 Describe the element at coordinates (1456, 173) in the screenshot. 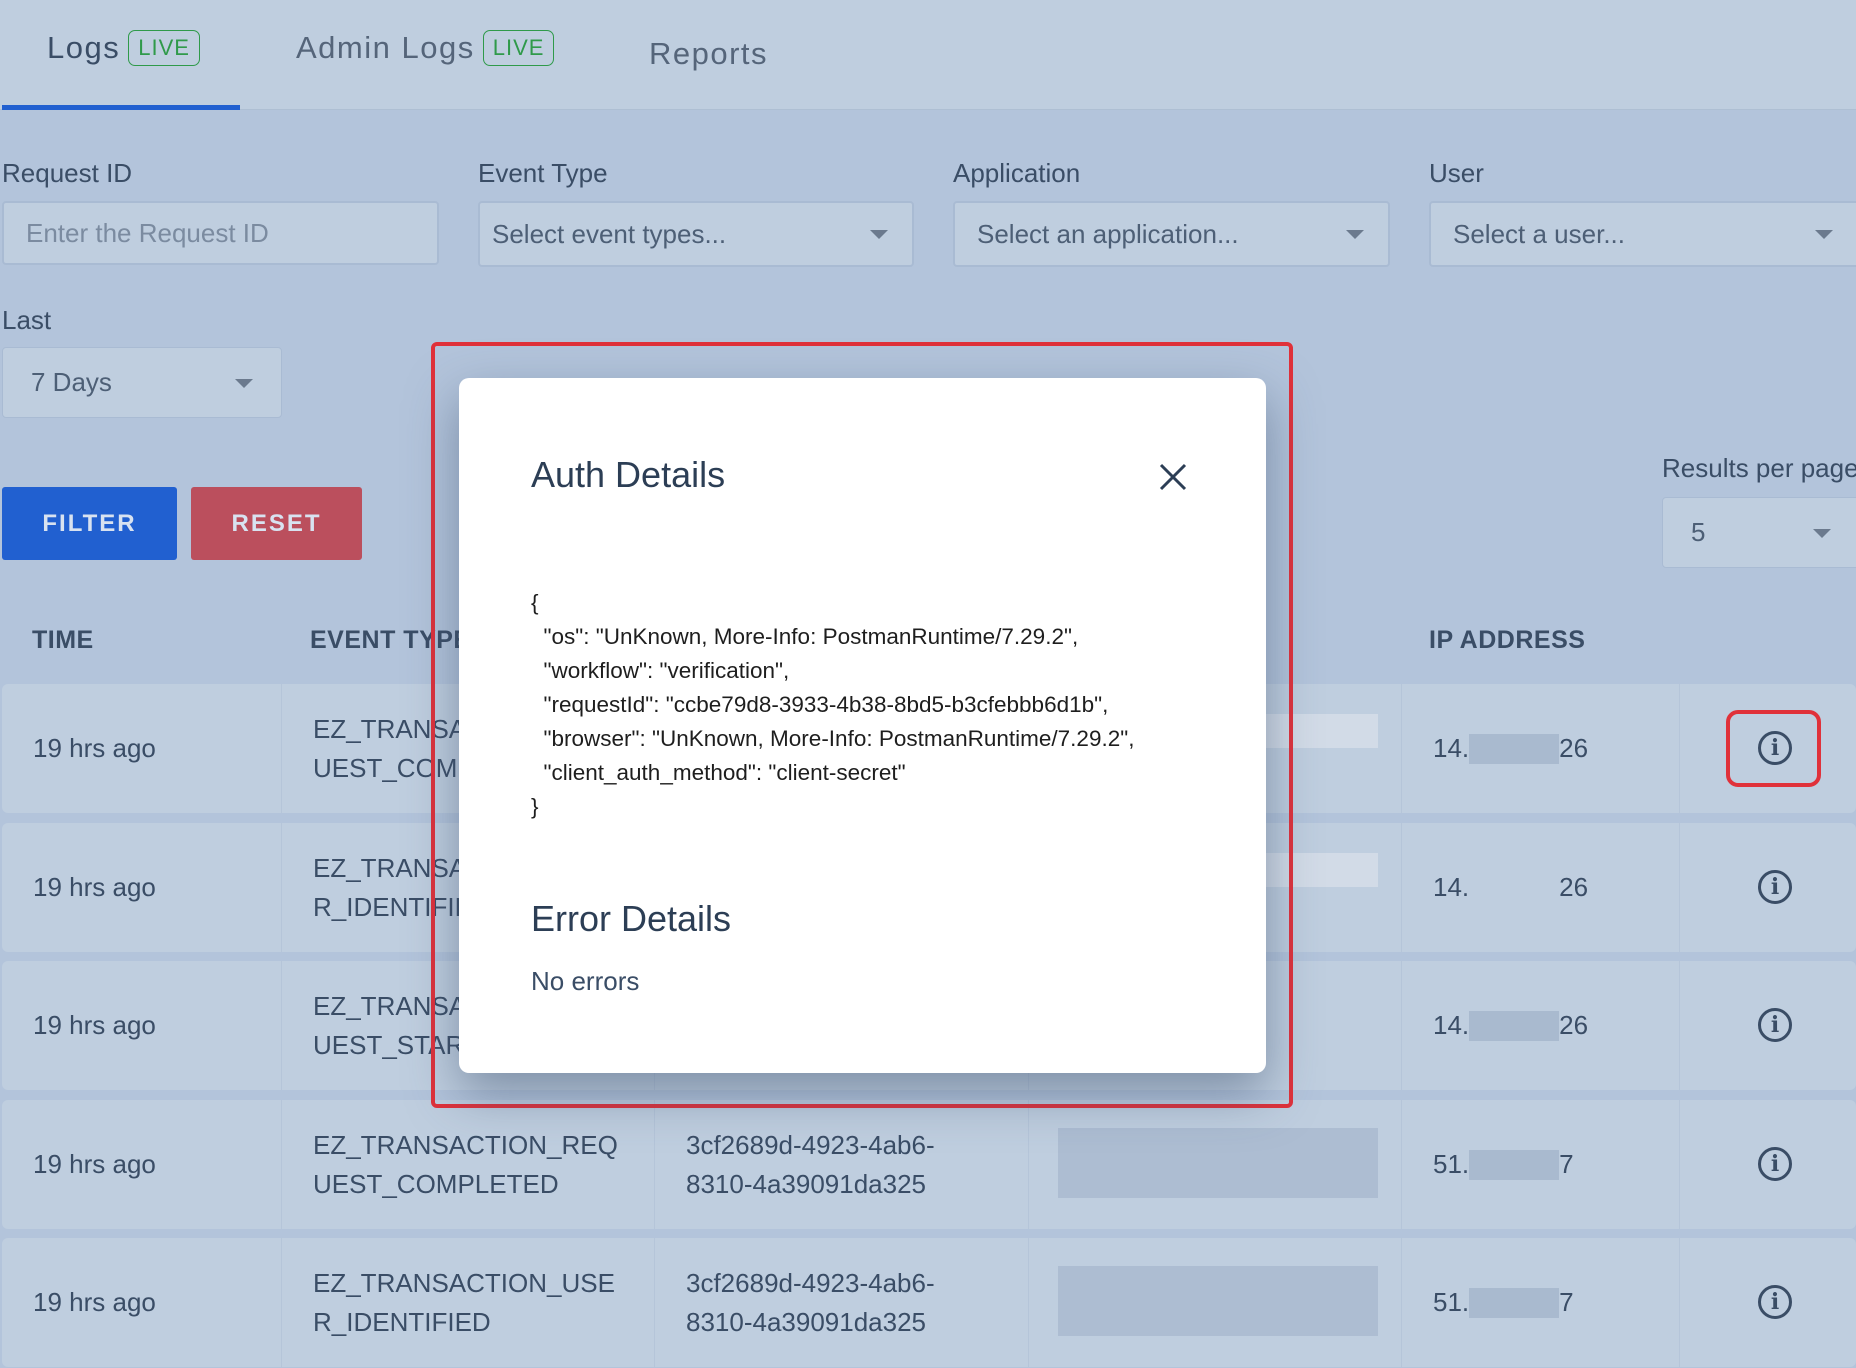

I see `user-label: User` at that location.